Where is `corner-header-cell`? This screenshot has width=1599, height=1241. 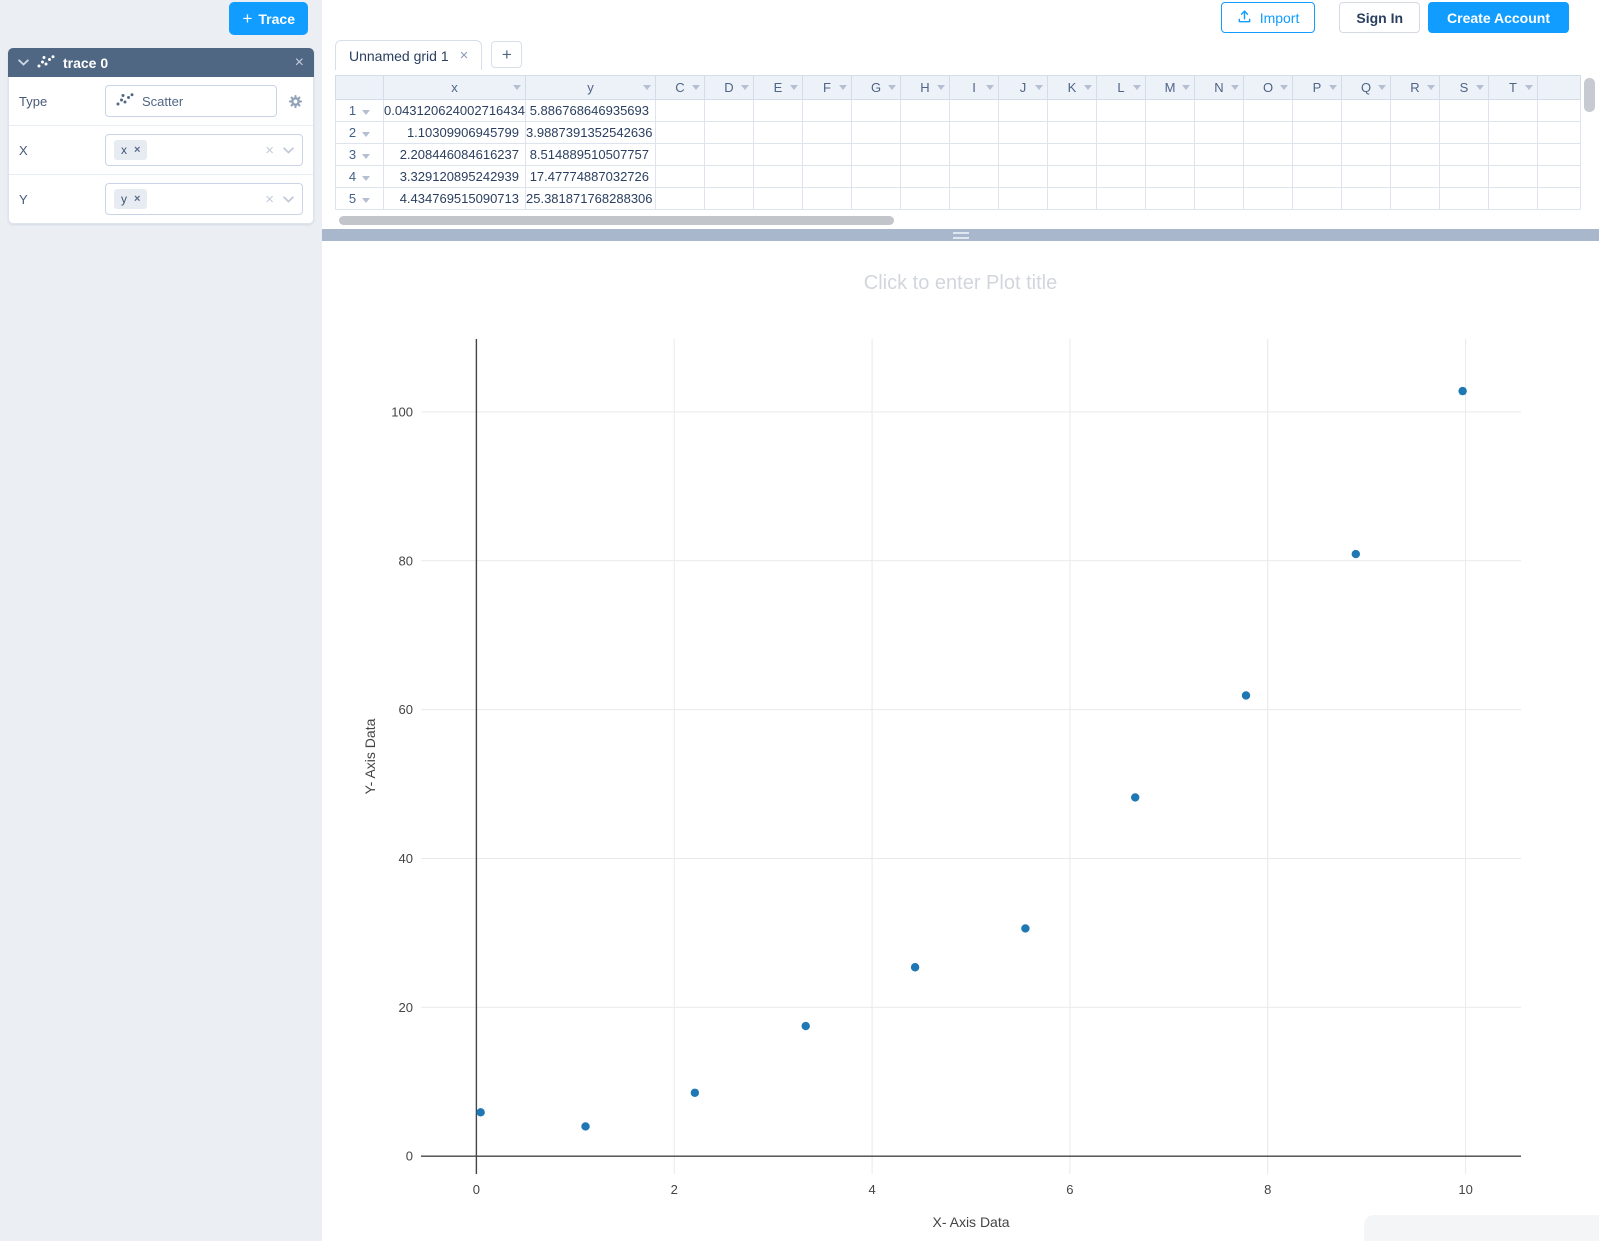
corner-header-cell is located at coordinates (359, 87).